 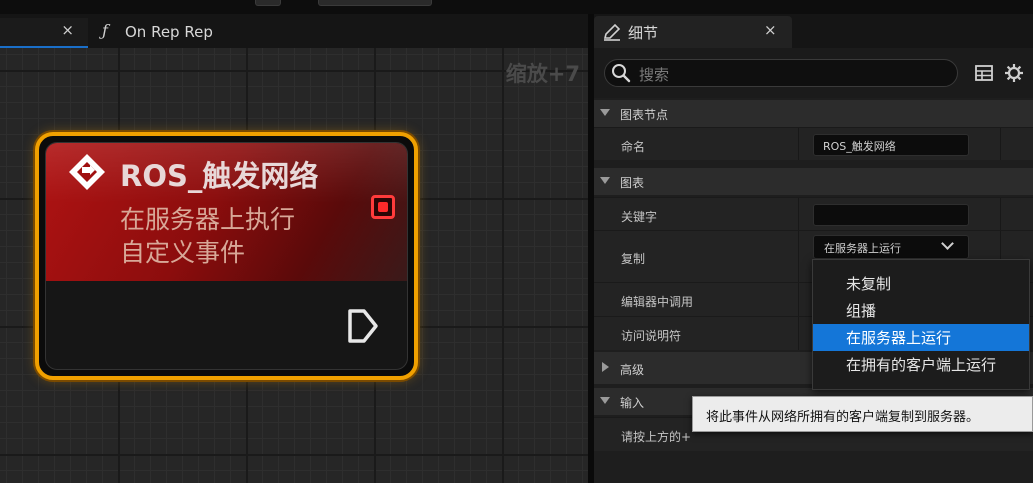 What do you see at coordinates (654, 75) in the screenshot?
I see `search-placeholder: 搜索` at bounding box center [654, 75].